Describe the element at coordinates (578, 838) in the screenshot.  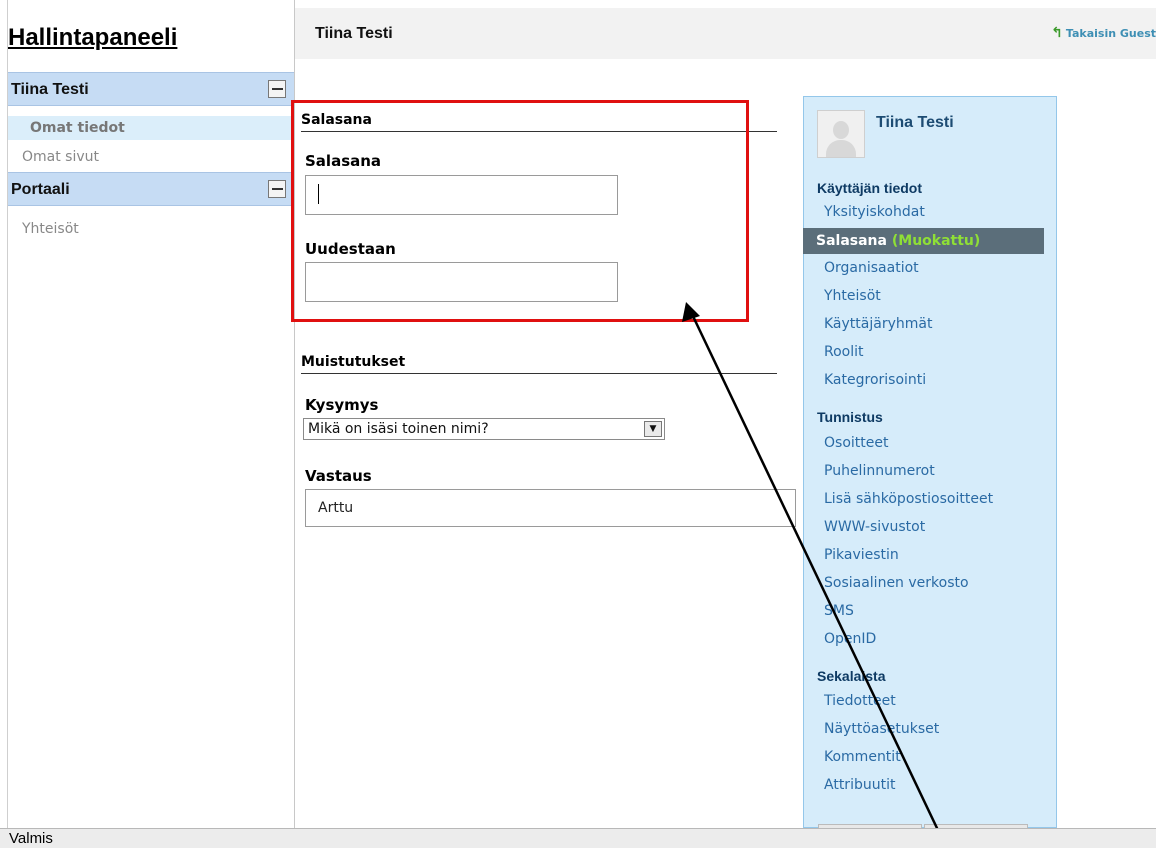
I see `status-bar: Valmis` at that location.